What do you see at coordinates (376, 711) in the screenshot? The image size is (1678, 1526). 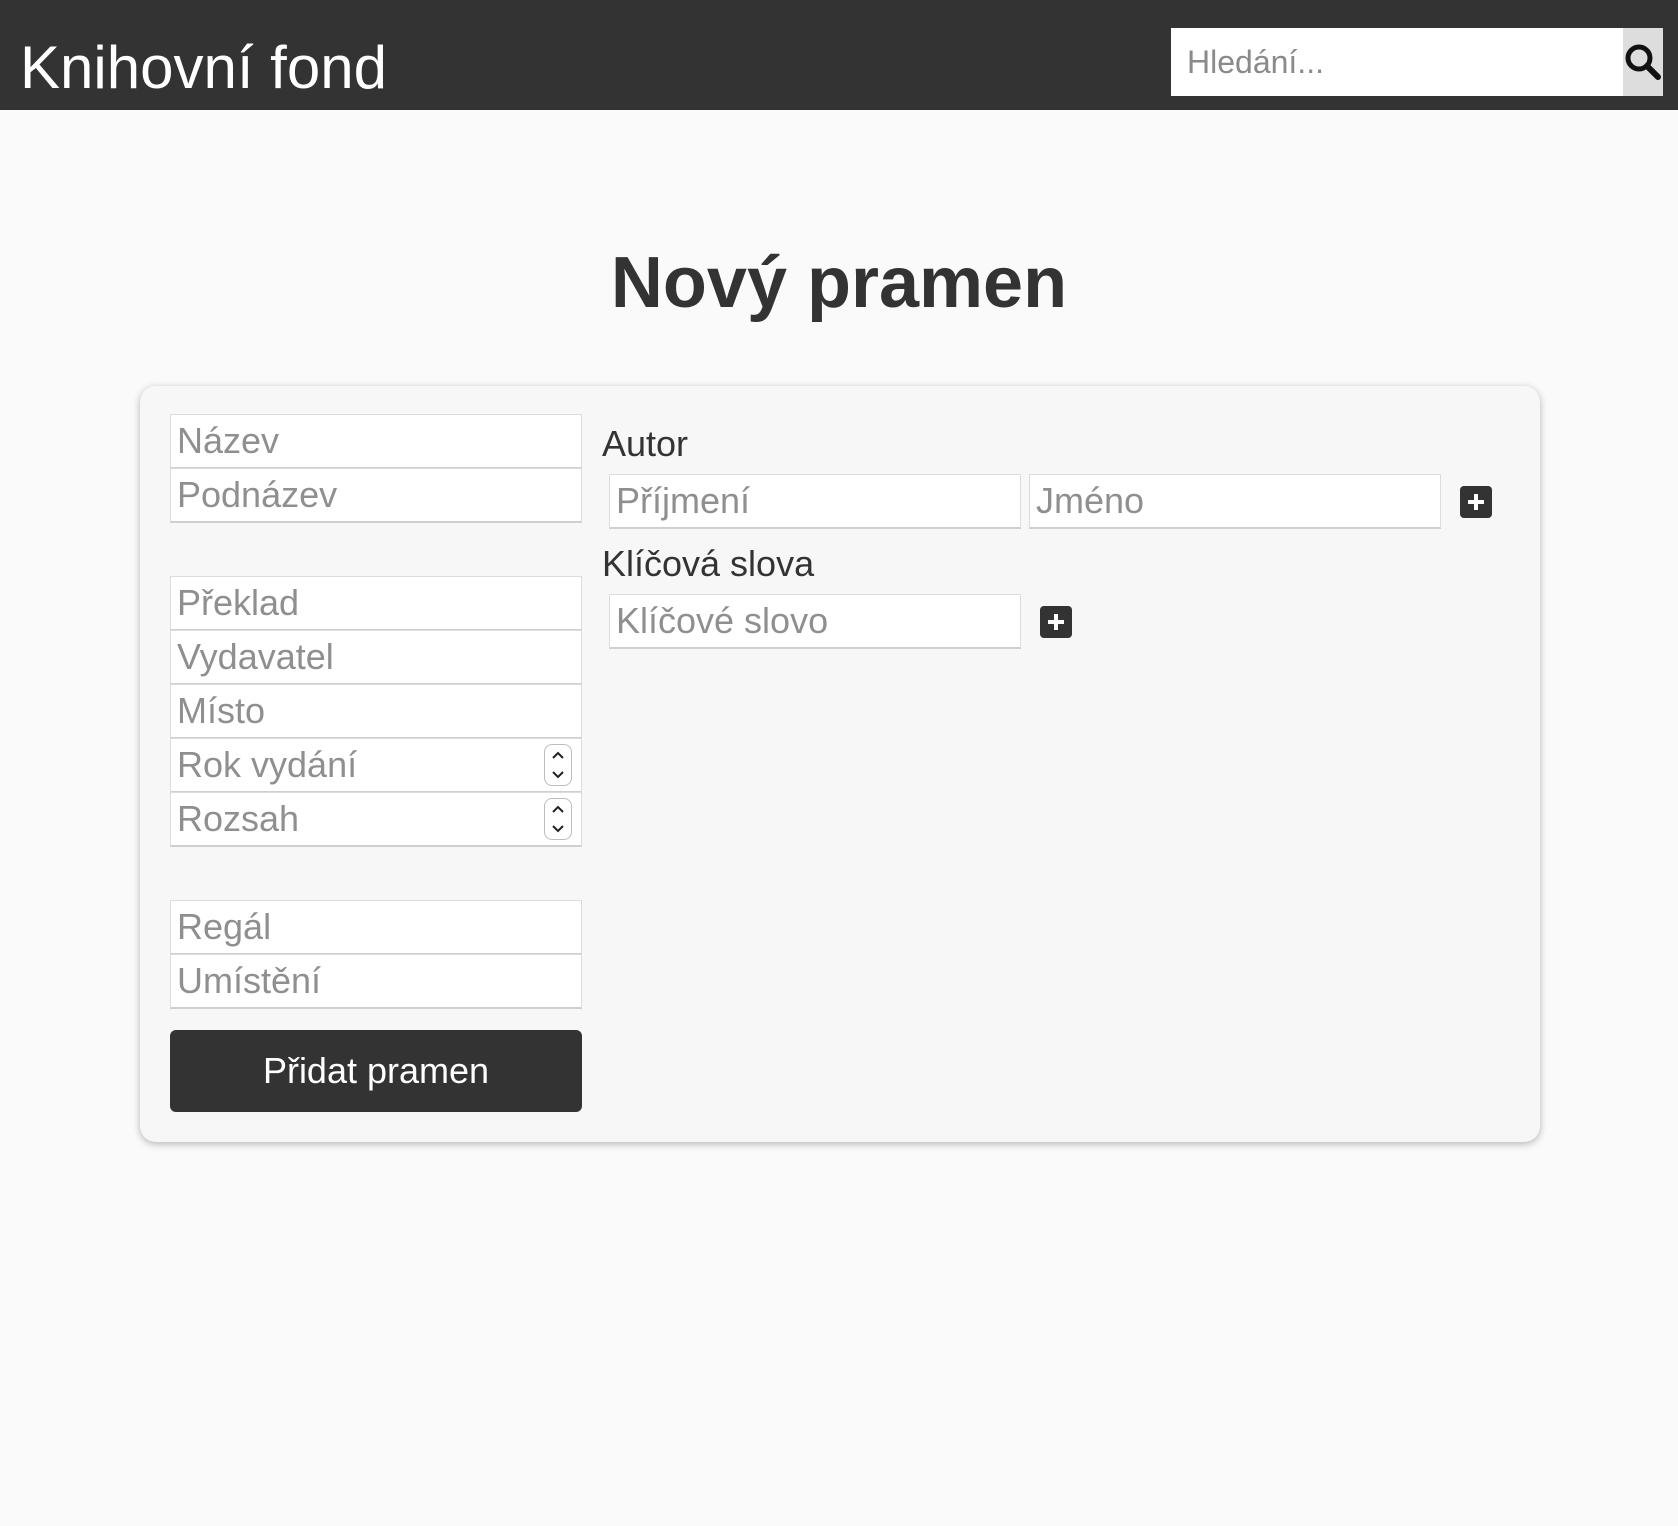 I see `place-field` at bounding box center [376, 711].